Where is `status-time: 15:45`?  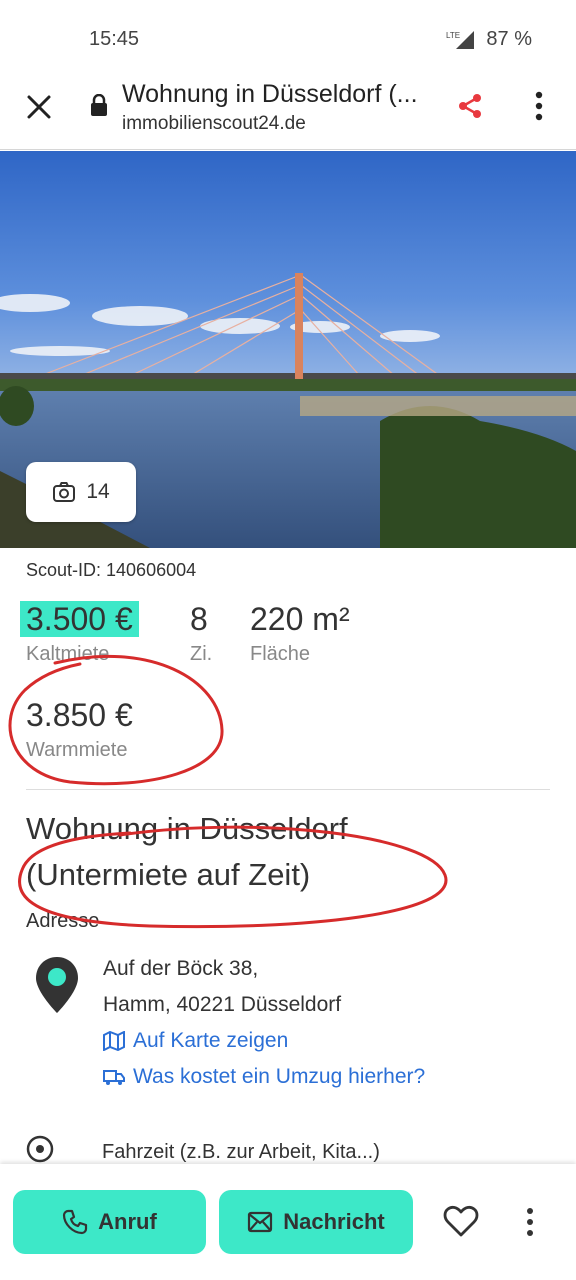
status-time: 15:45 is located at coordinates (114, 39).